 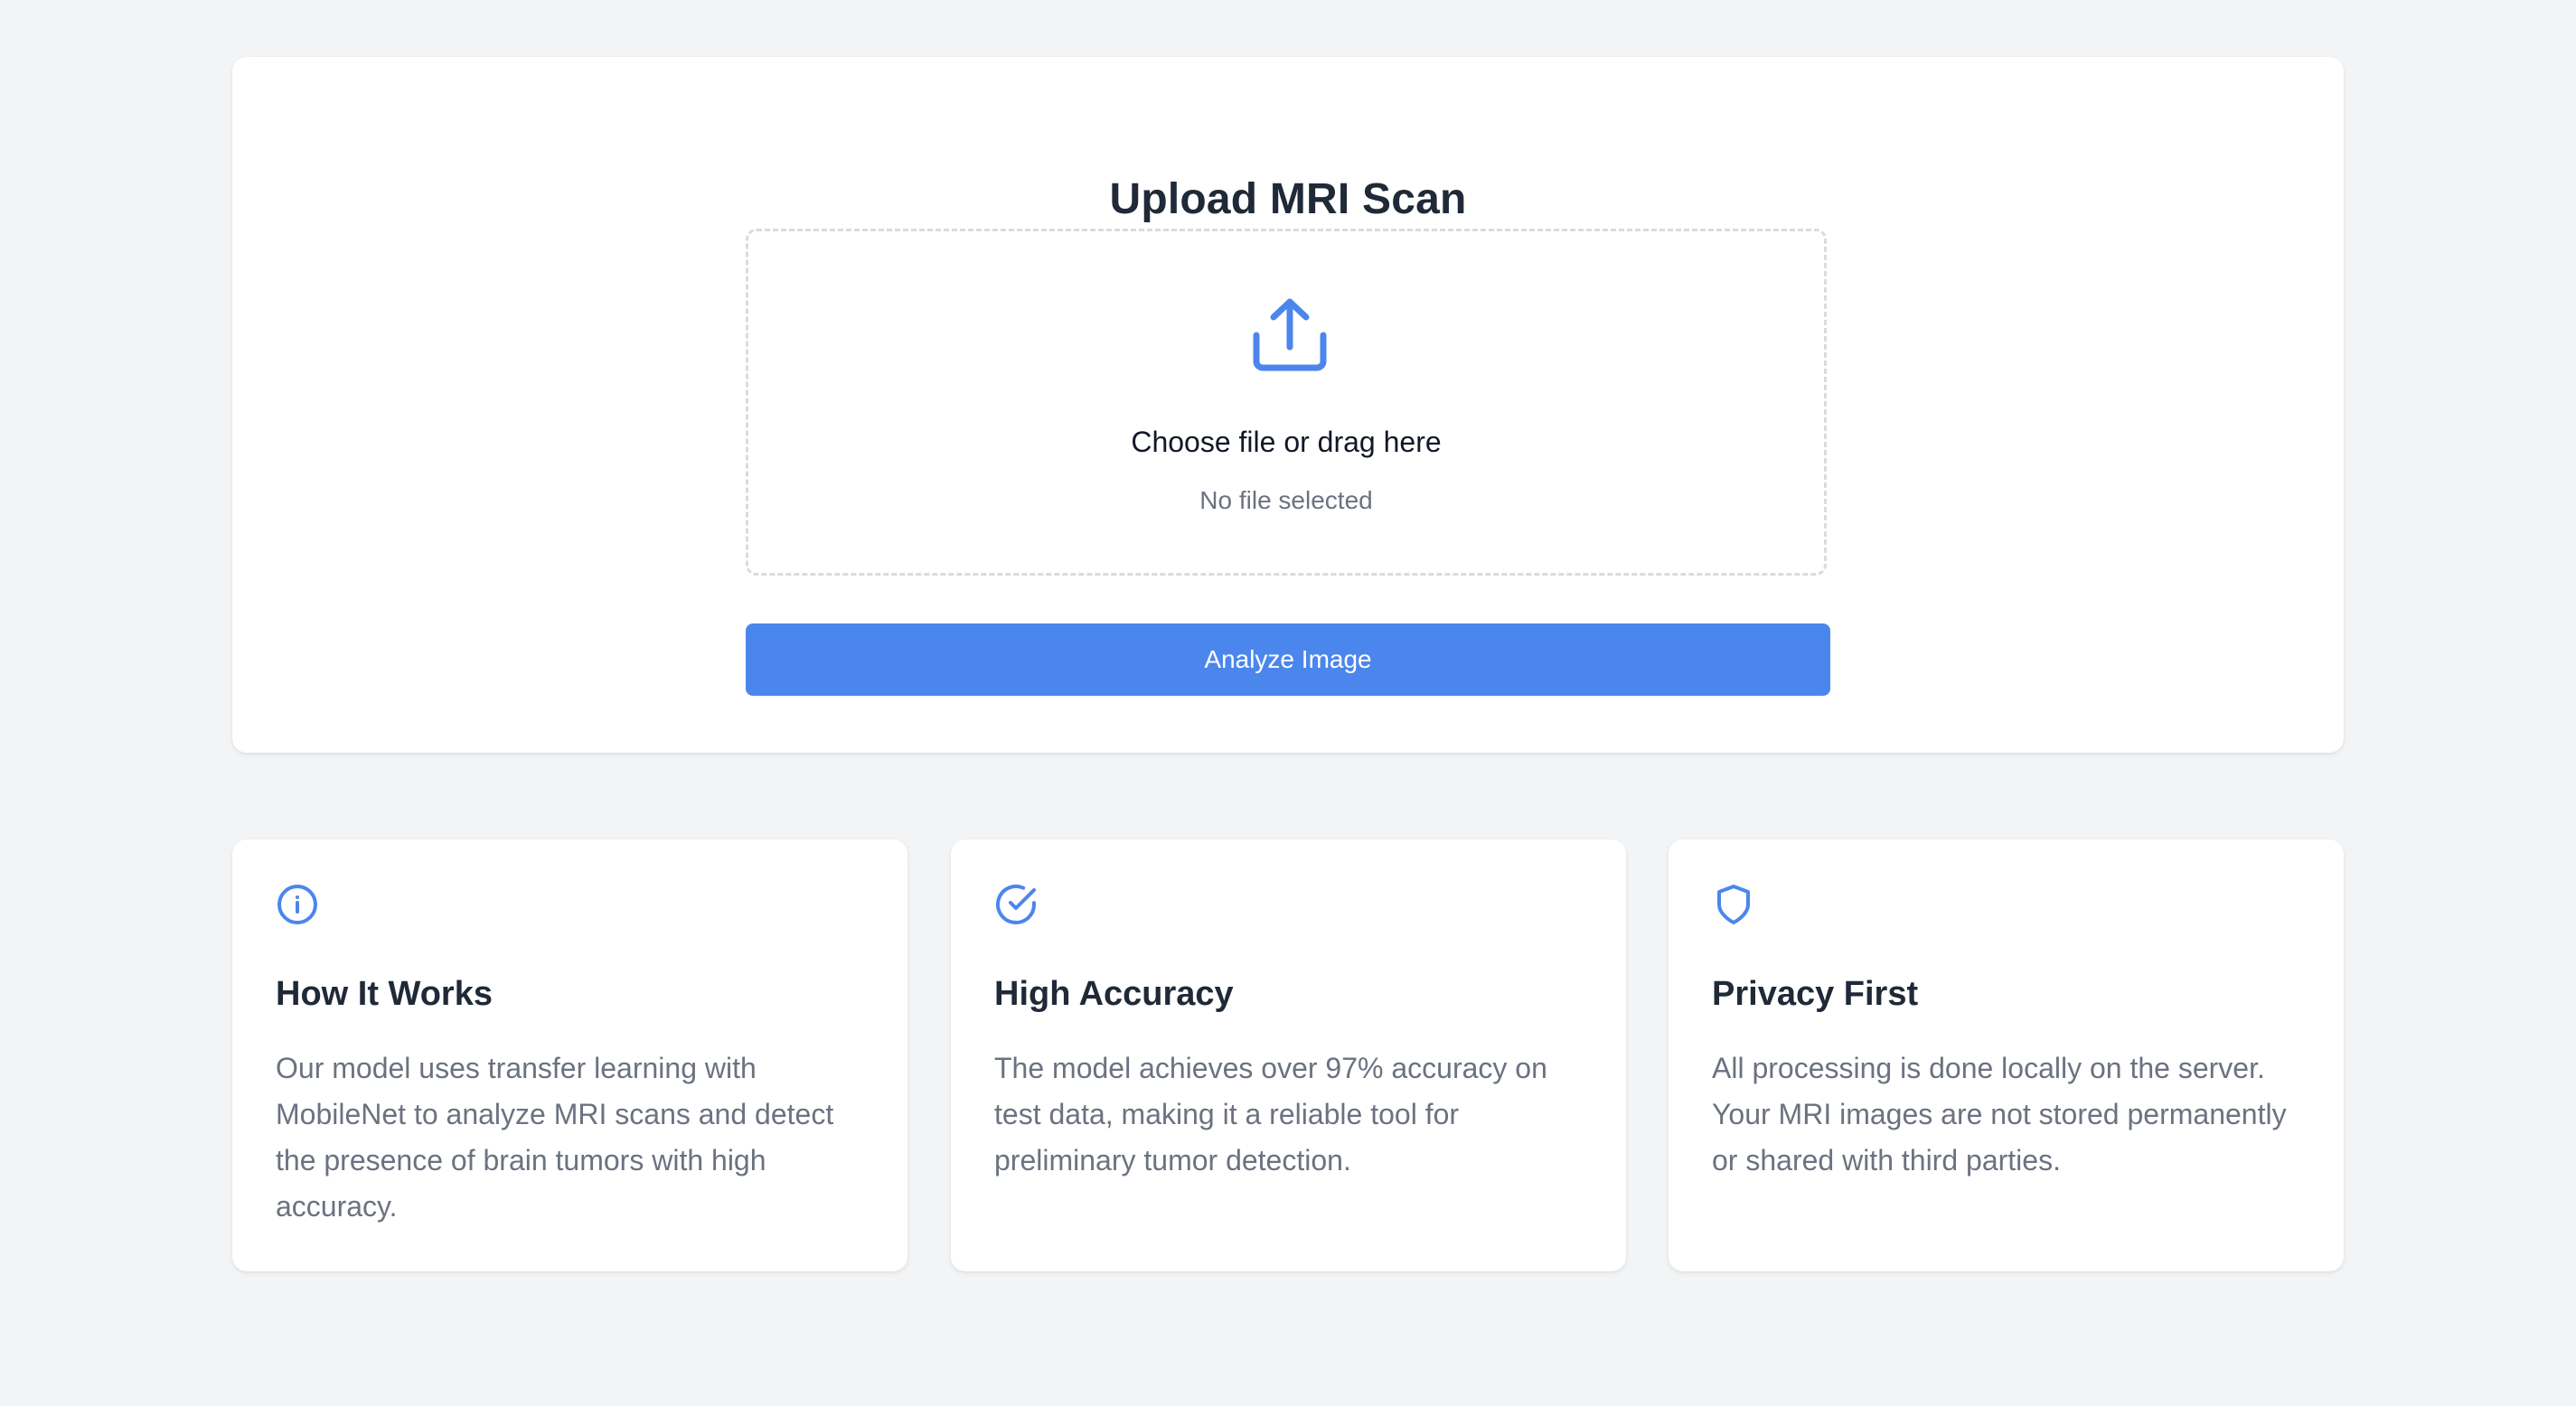 What do you see at coordinates (1733, 904) in the screenshot?
I see `shield-icon` at bounding box center [1733, 904].